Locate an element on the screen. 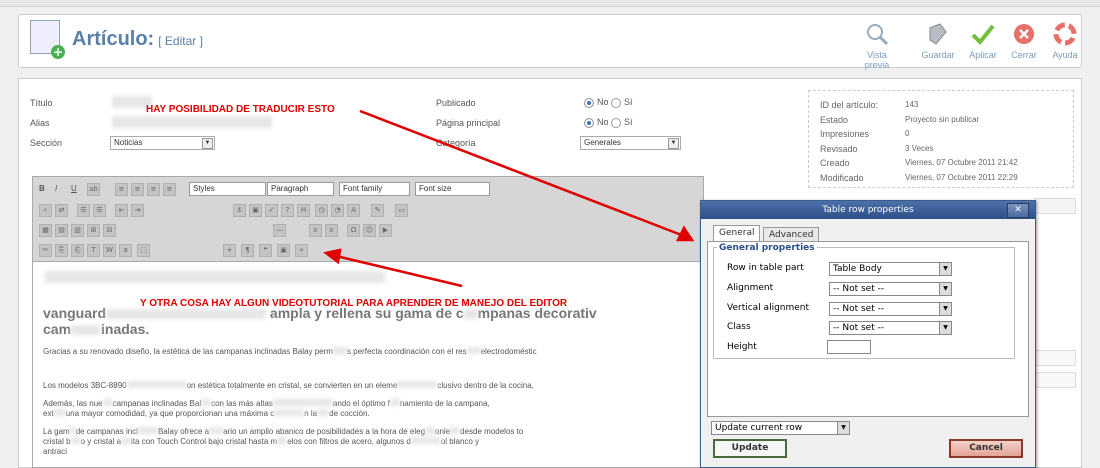 This screenshot has height=468, width=1100. height-label: Height is located at coordinates (742, 347).